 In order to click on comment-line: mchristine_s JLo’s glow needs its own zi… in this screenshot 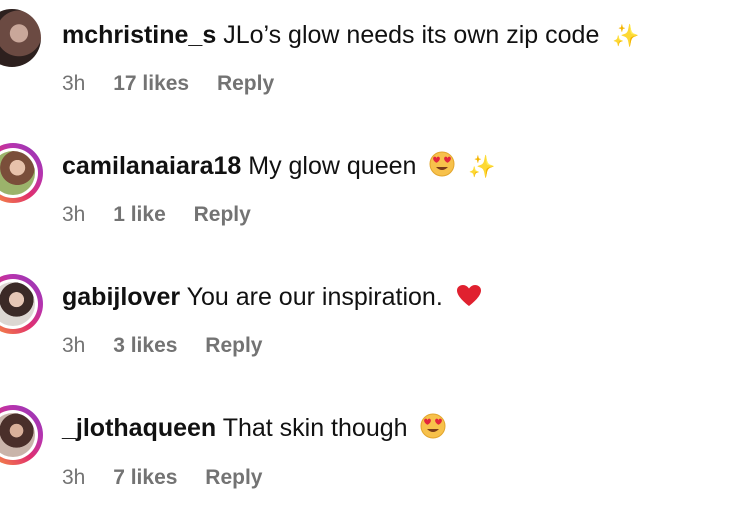, I will do `click(351, 35)`.